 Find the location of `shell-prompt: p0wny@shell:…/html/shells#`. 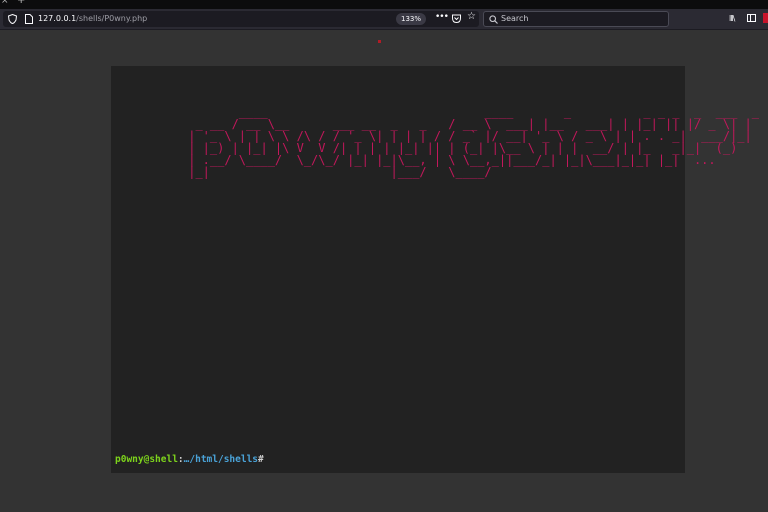

shell-prompt: p0wny@shell:…/html/shells# is located at coordinates (189, 459).